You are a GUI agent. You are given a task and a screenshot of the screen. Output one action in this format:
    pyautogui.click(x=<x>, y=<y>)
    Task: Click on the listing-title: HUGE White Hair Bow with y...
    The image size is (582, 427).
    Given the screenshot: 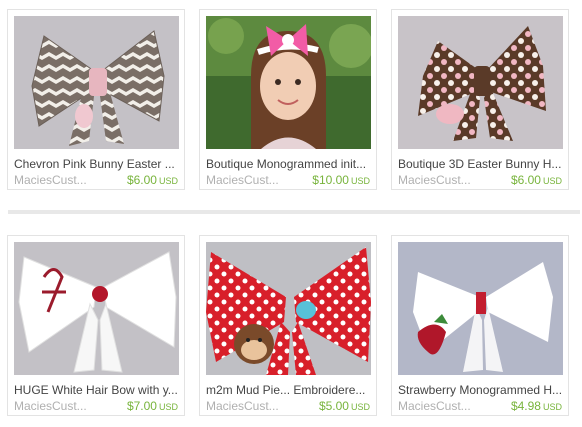 What is the action you would take?
    pyautogui.click(x=96, y=390)
    